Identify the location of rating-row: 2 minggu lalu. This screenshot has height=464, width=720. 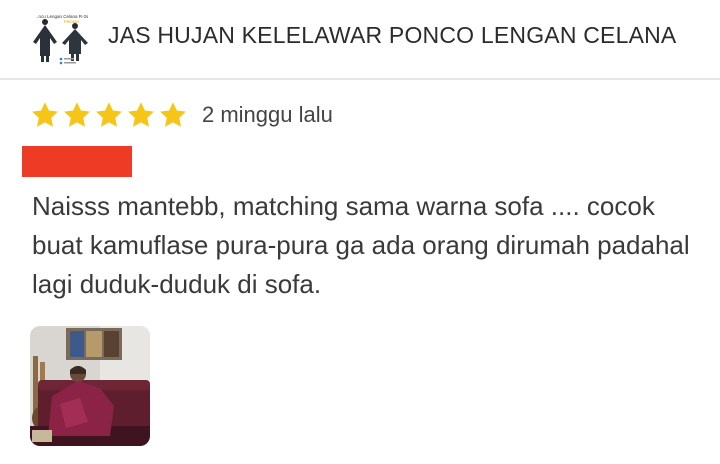
(181, 115).